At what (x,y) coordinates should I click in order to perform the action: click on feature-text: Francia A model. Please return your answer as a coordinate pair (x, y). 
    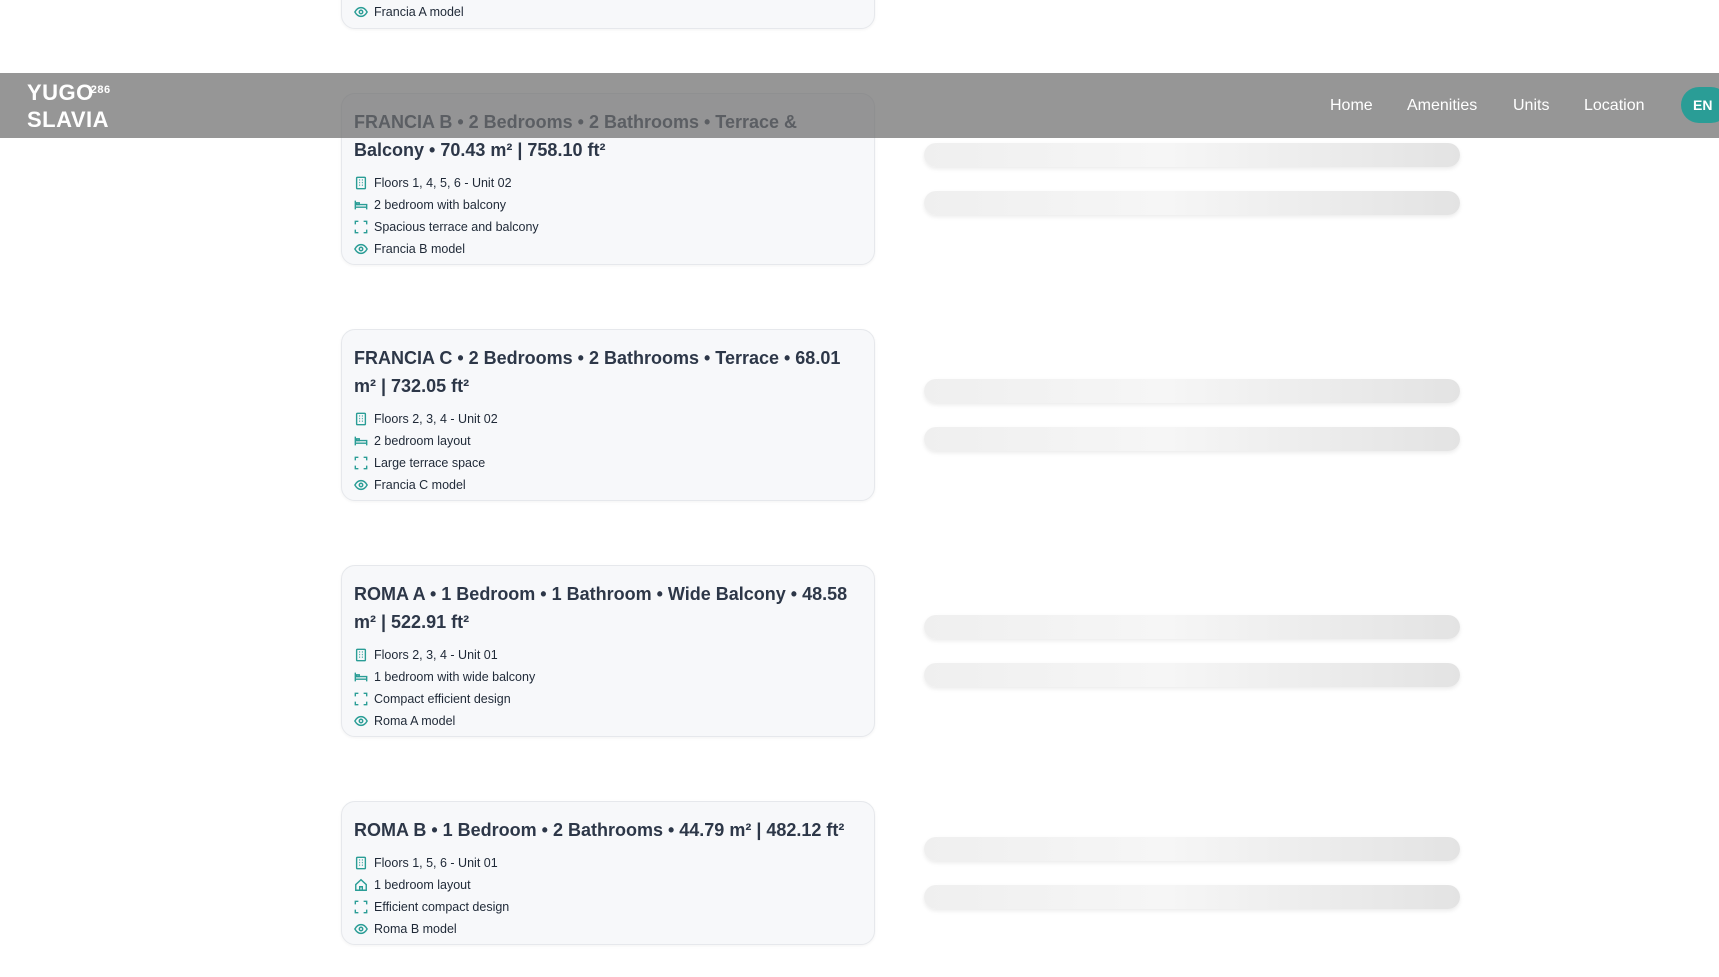
    Looking at the image, I should click on (419, 12).